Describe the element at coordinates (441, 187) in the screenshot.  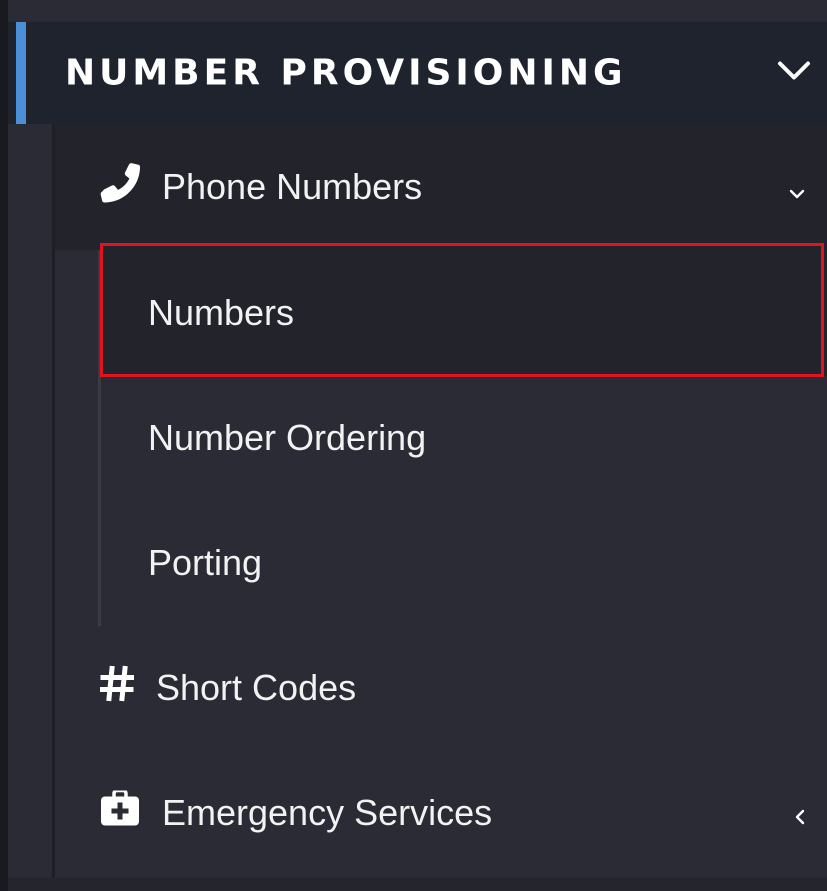
I see `nav-item-phone-numbers: Phone Numbers` at that location.